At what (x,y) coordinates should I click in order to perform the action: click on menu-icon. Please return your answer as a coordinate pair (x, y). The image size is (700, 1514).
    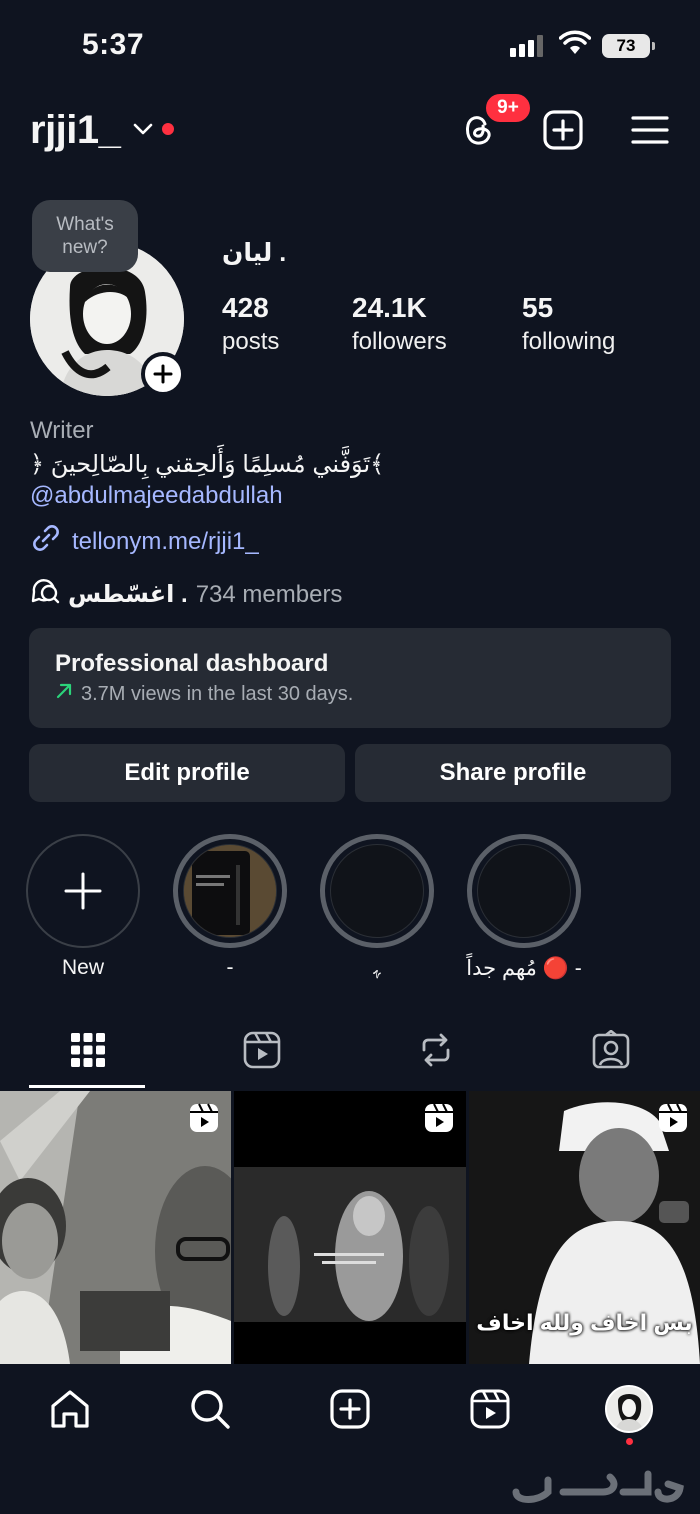
    Looking at the image, I should click on (650, 130).